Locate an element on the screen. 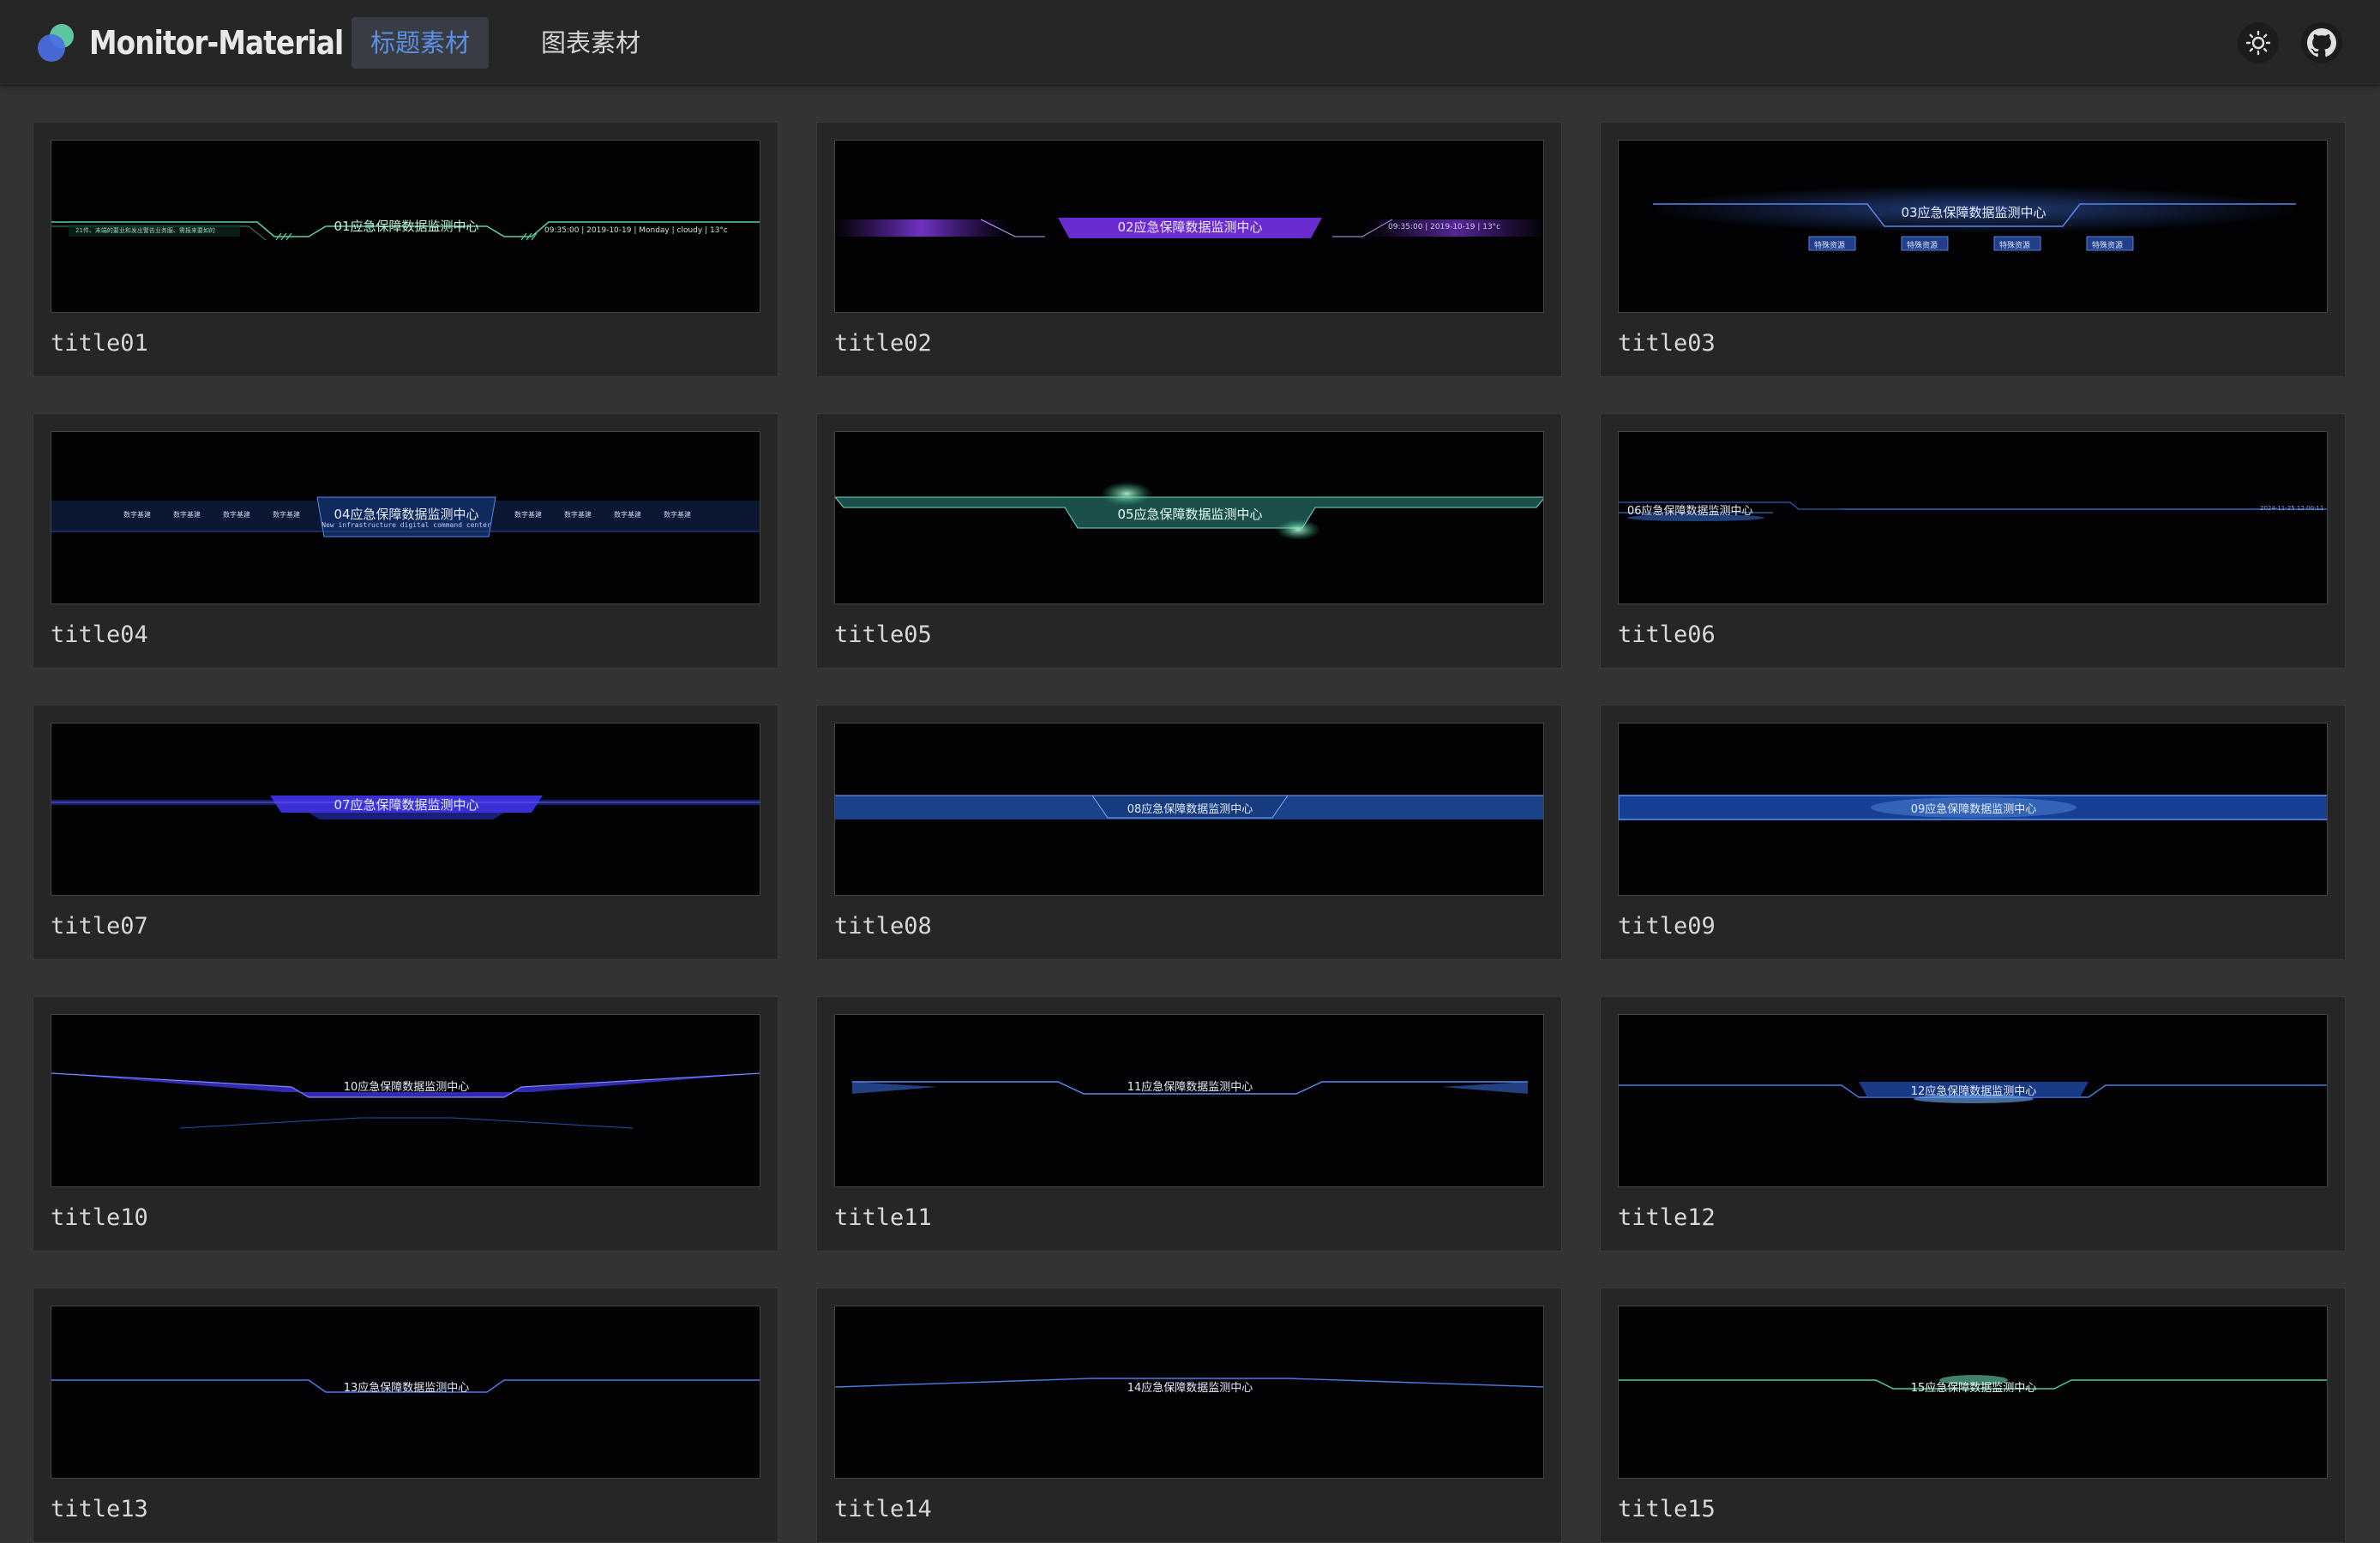 The height and width of the screenshot is (1543, 2380). card-label: title03 is located at coordinates (1667, 343).